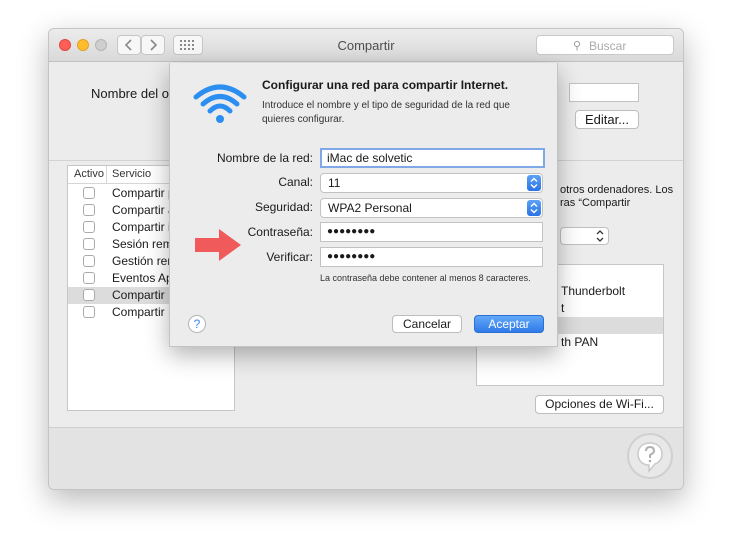 This screenshot has height=558, width=730. What do you see at coordinates (563, 308) in the screenshot?
I see `interface-label: t` at bounding box center [563, 308].